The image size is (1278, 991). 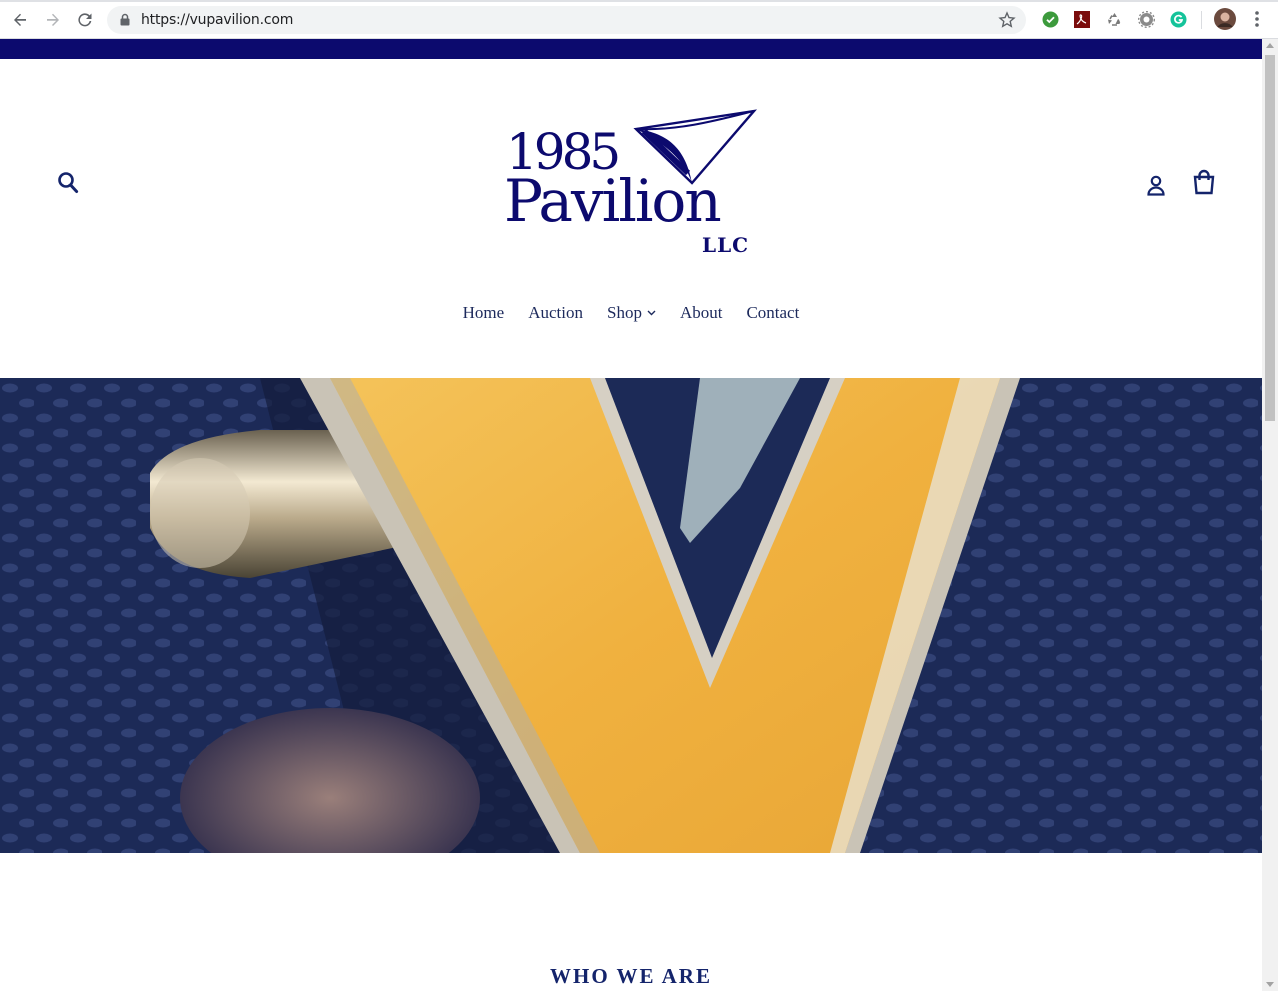 I want to click on logo-suffix: LLC, so click(x=726, y=245).